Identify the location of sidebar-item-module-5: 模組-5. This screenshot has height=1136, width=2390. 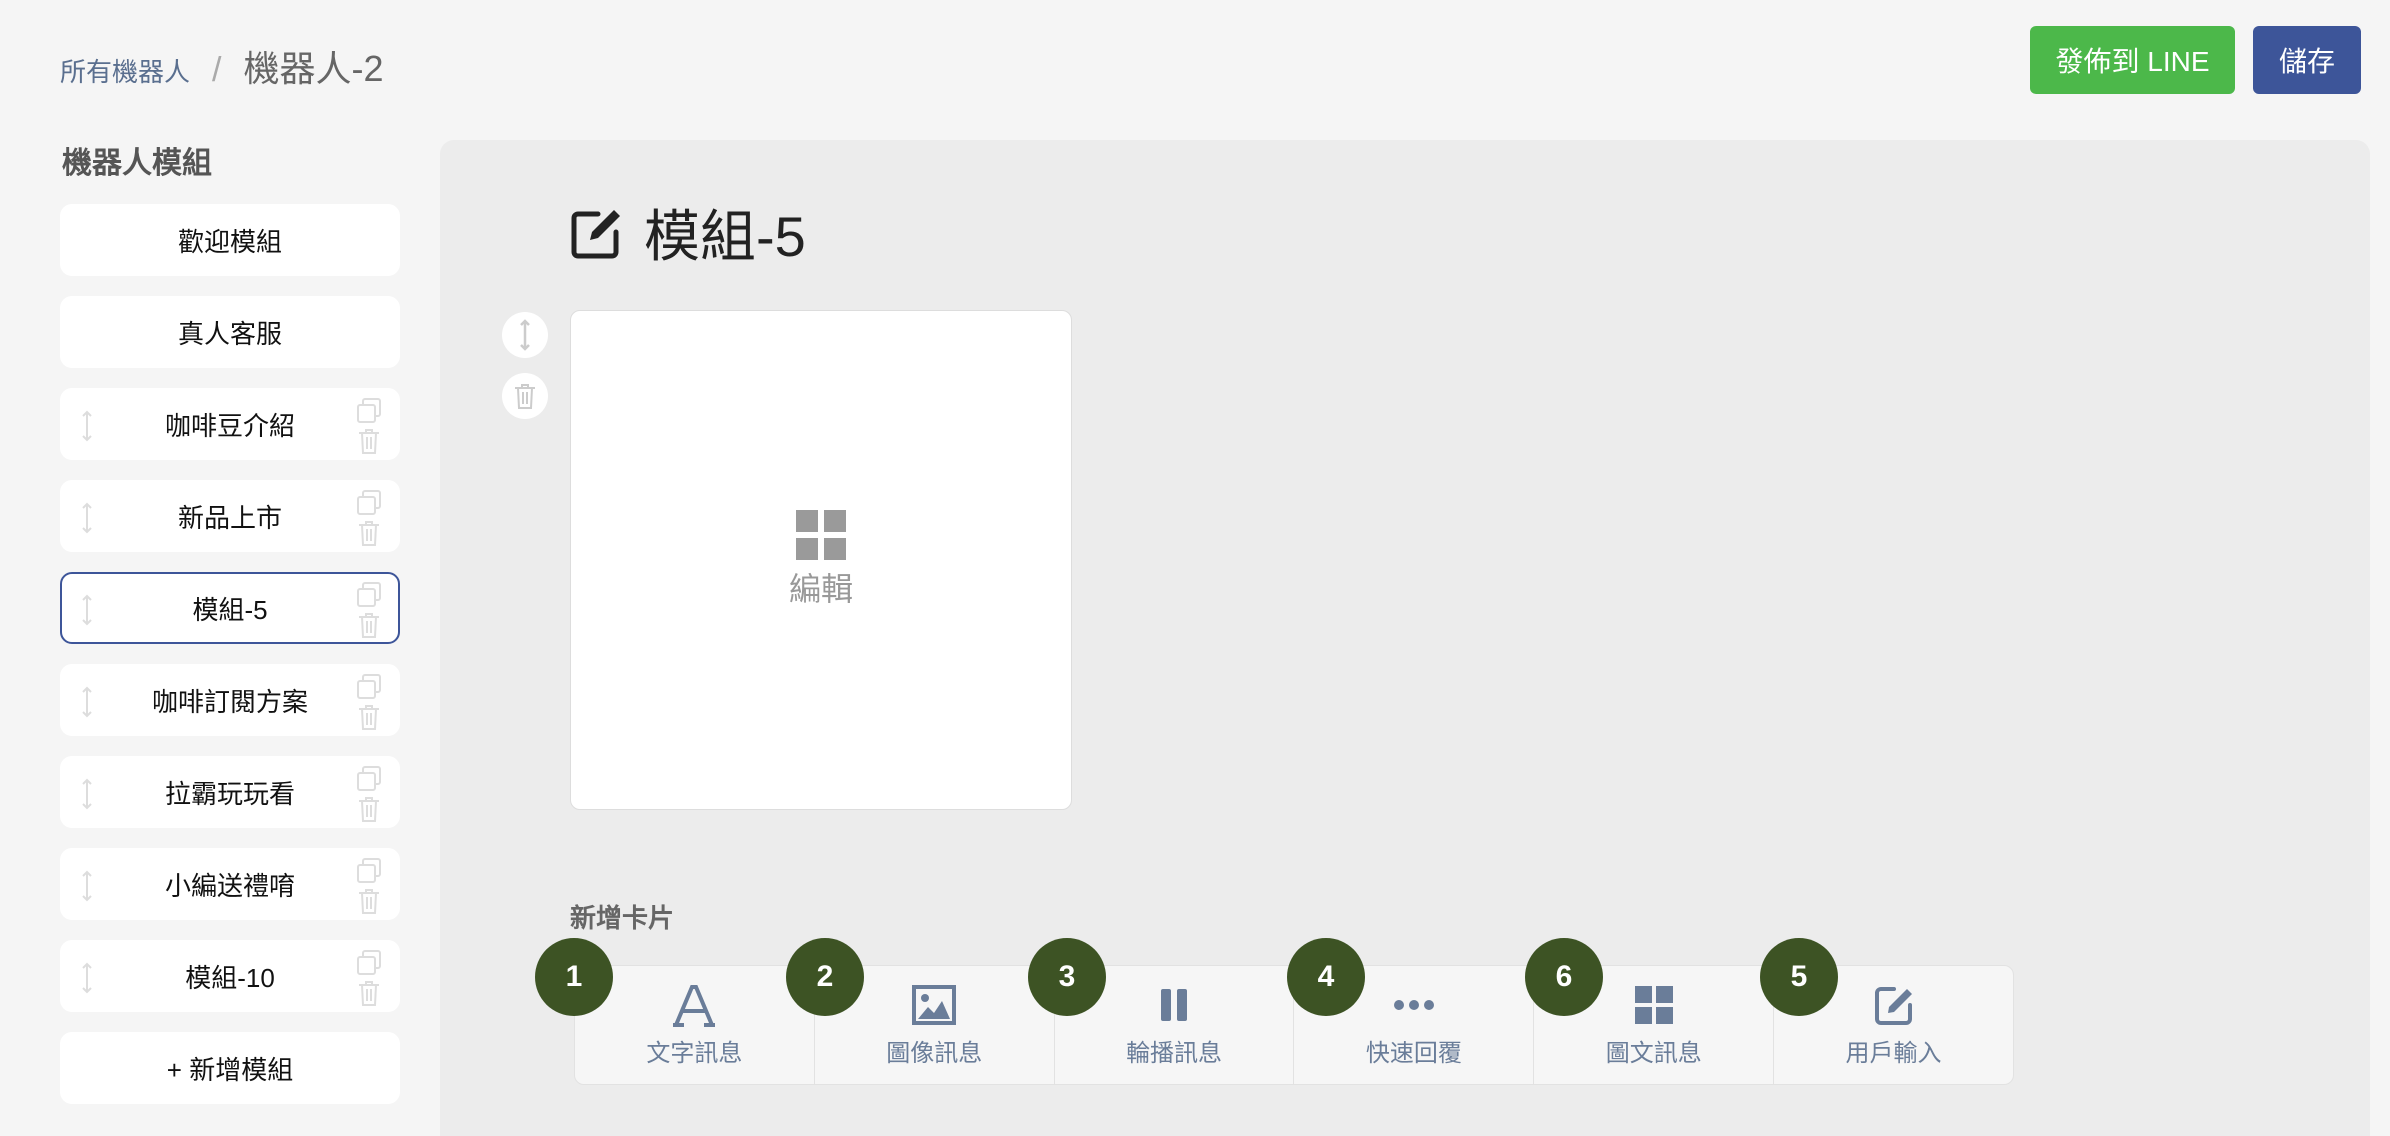
(230, 608).